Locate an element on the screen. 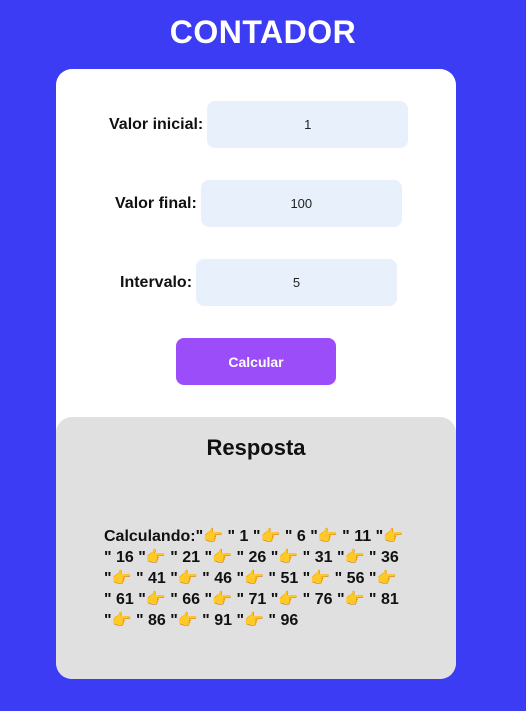 This screenshot has height=711, width=526. step-value-row: Intervalo: is located at coordinates (259, 282).